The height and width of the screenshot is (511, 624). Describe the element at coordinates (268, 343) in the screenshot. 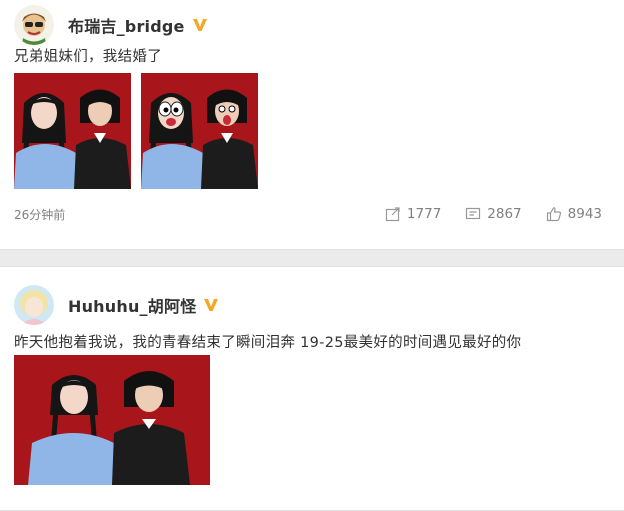

I see `post-text: 昨天他抱着我说，我的青春结束了瞬间泪奔 19-25最美好的时间遇见最好的你` at that location.